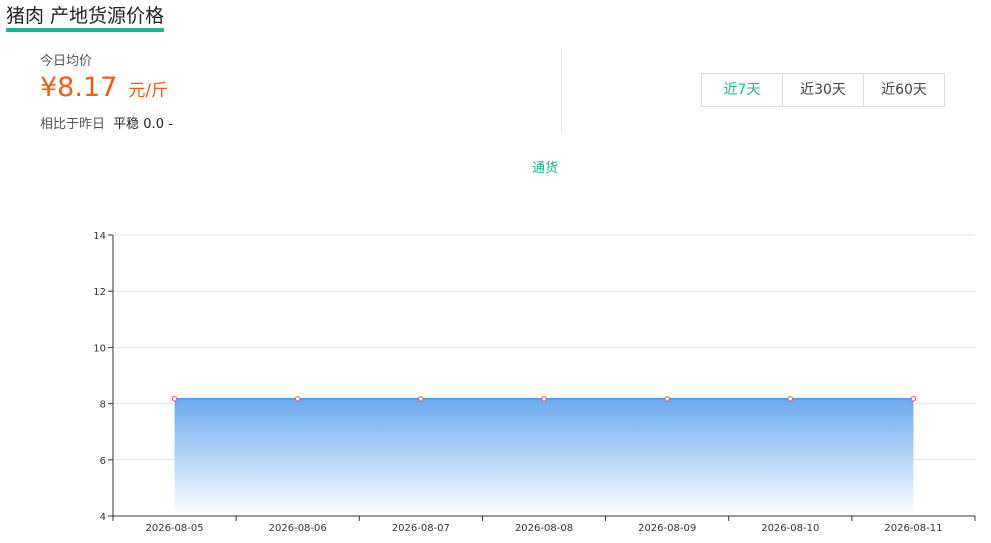 The width and height of the screenshot is (991, 543). I want to click on y-tick-label: 8, so click(103, 405).